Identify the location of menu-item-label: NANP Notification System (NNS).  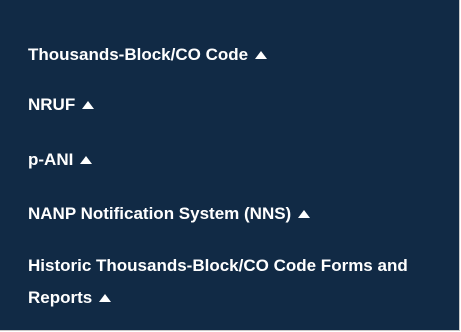
(160, 213).